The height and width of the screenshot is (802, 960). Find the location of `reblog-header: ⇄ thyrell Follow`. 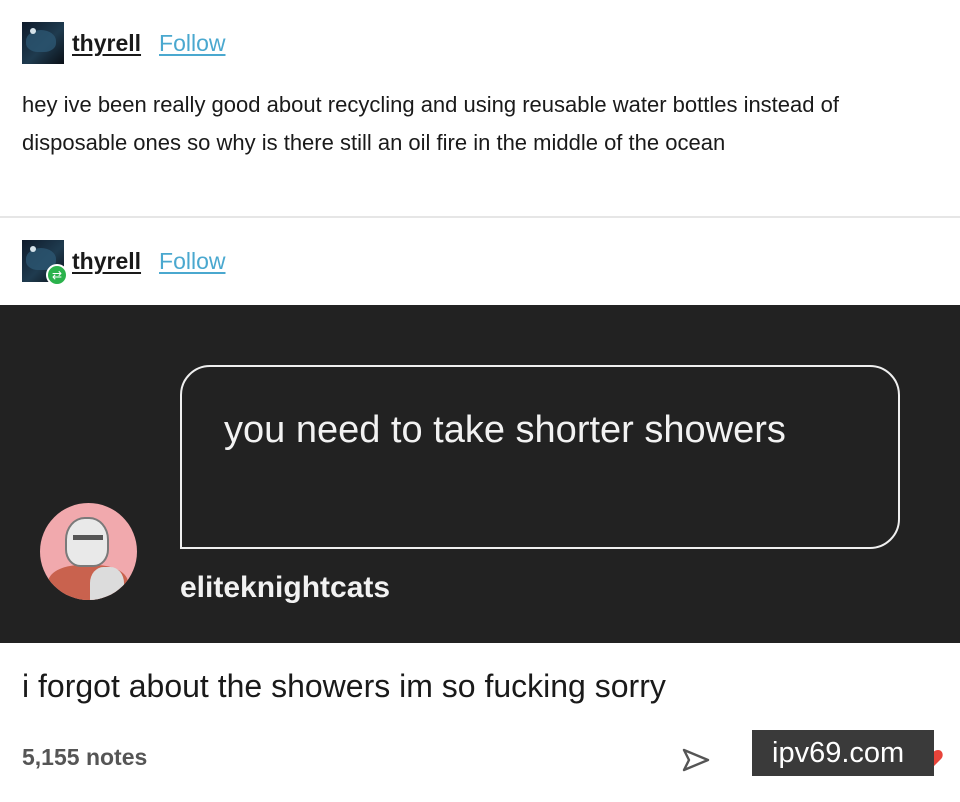

reblog-header: ⇄ thyrell Follow is located at coordinates (124, 263).